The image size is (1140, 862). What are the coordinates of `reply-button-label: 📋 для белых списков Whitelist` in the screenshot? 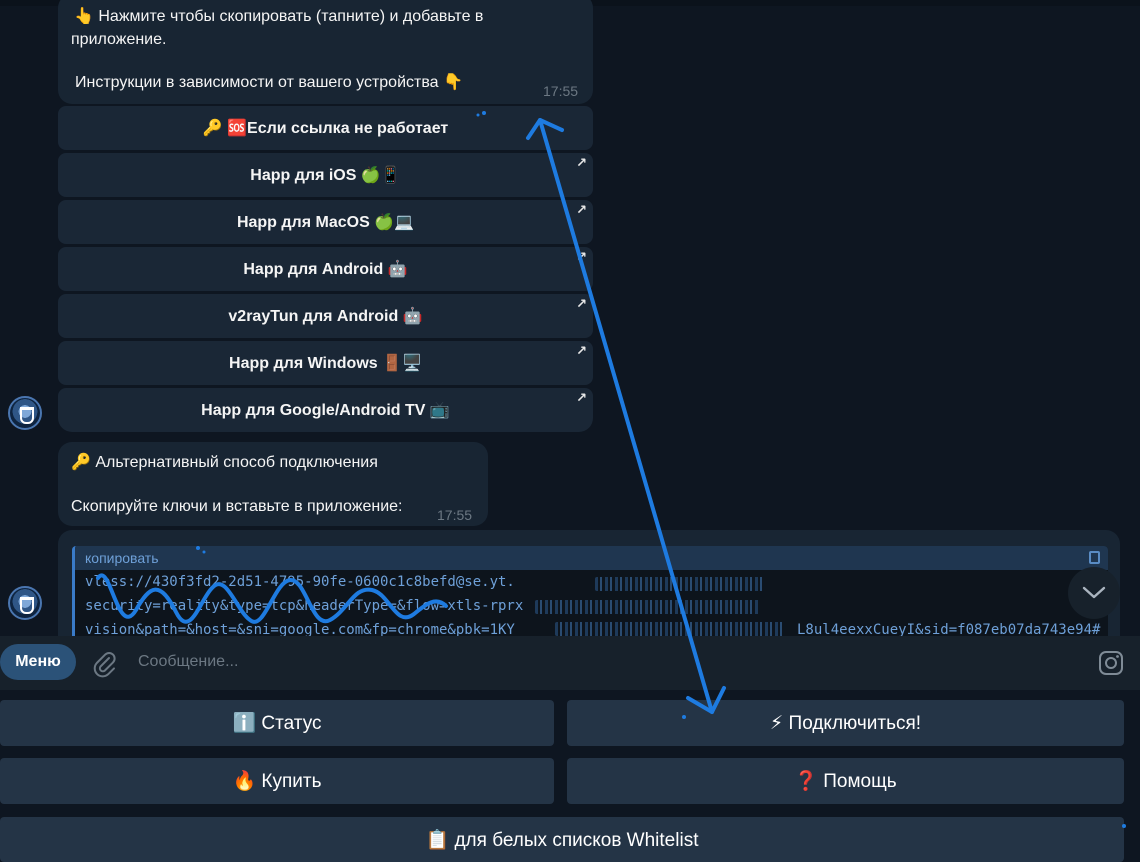 It's located at (562, 840).